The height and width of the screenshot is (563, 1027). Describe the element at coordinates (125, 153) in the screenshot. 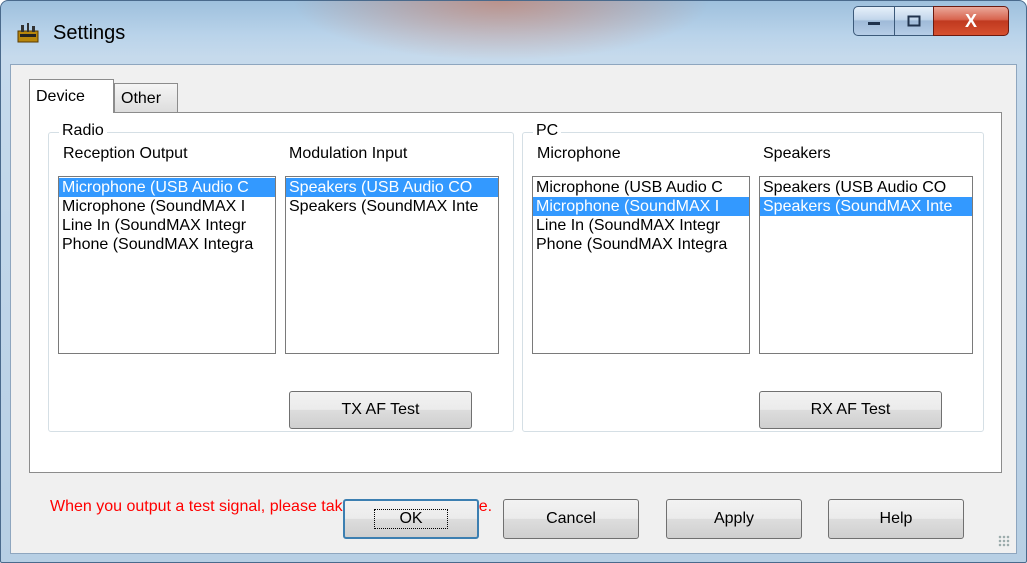

I see `reception-output-label: Reception Output` at that location.